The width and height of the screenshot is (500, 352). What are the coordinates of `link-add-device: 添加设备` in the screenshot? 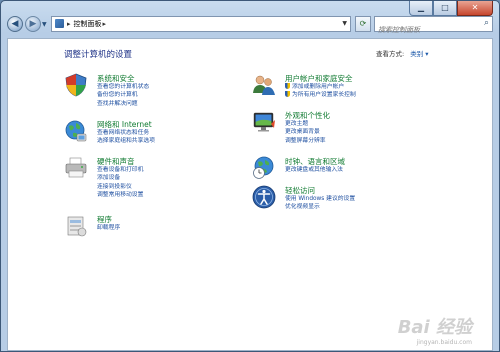 It's located at (120, 178).